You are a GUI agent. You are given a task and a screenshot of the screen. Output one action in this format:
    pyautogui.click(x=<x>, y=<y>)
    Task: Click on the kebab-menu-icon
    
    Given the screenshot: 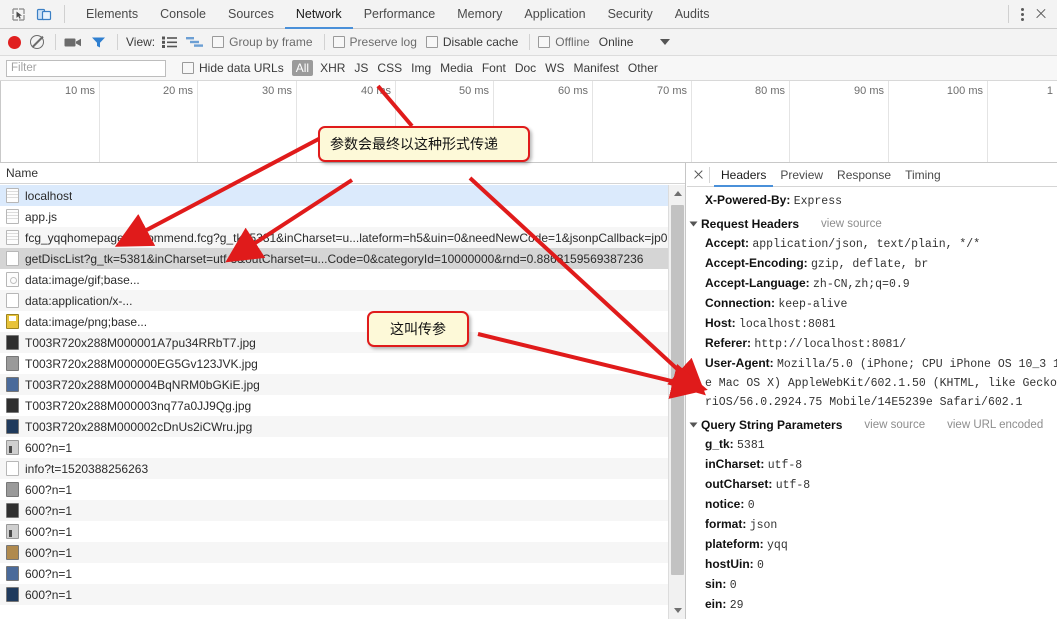 What is the action you would take?
    pyautogui.click(x=1022, y=14)
    